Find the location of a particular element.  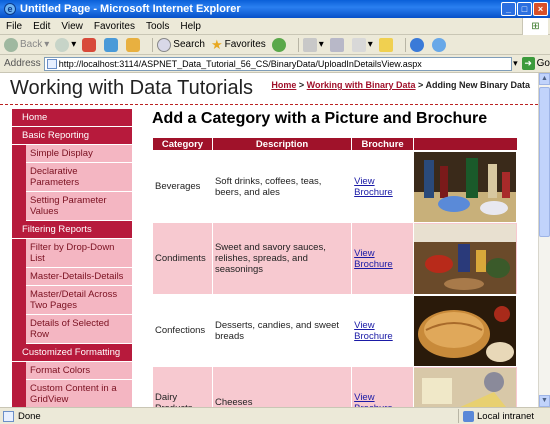

category-cell: Condiments is located at coordinates (182, 258).